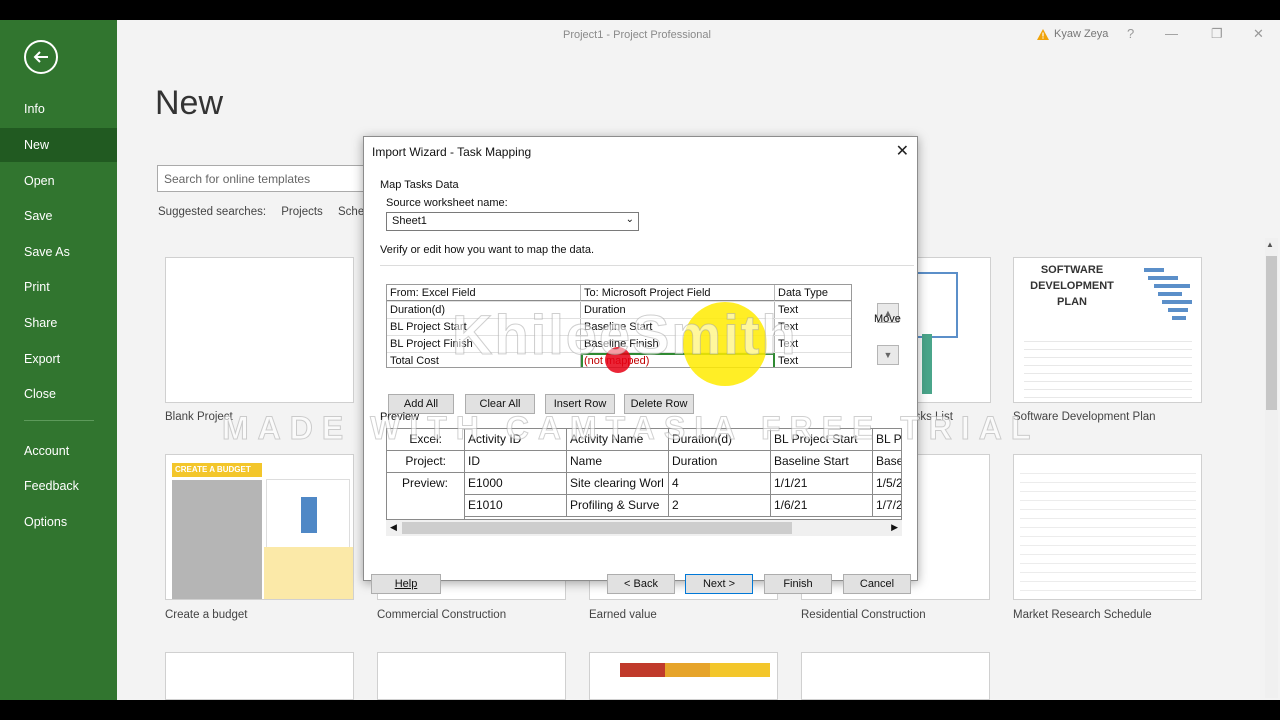 The height and width of the screenshot is (720, 1280). I want to click on sidebar-divider, so click(59, 420).